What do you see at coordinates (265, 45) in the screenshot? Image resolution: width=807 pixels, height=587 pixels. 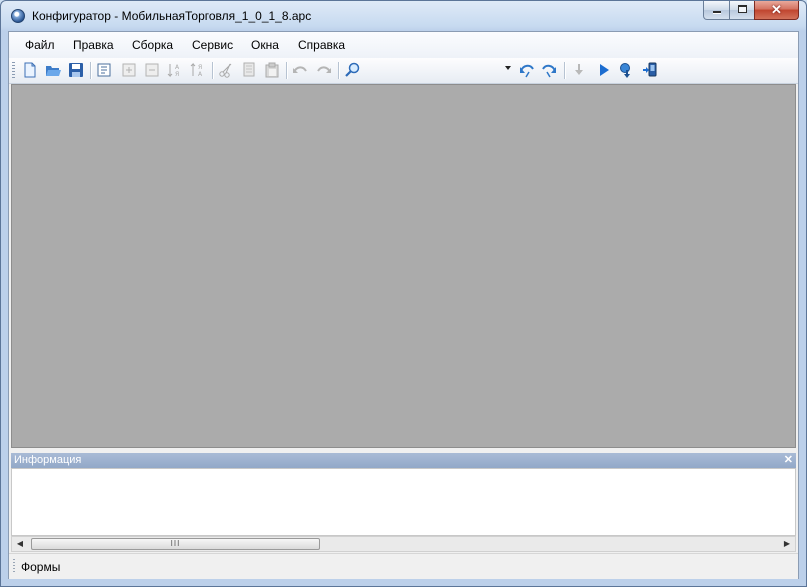 I see `menu-windows: Окна` at bounding box center [265, 45].